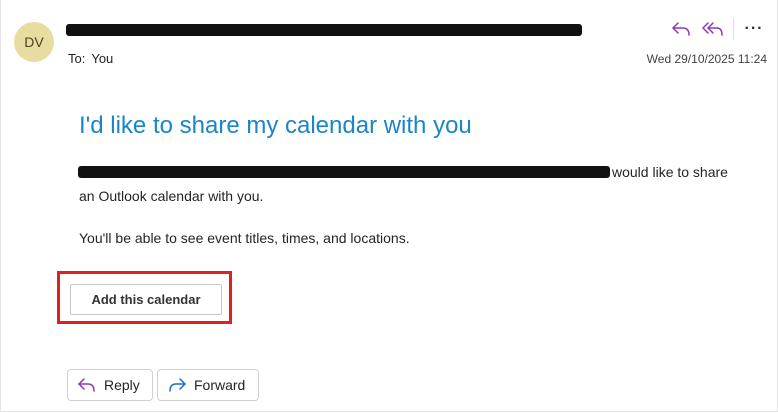 Image resolution: width=778 pixels, height=413 pixels. I want to click on share-text-continuation: an Outlook calendar with you., so click(171, 196).